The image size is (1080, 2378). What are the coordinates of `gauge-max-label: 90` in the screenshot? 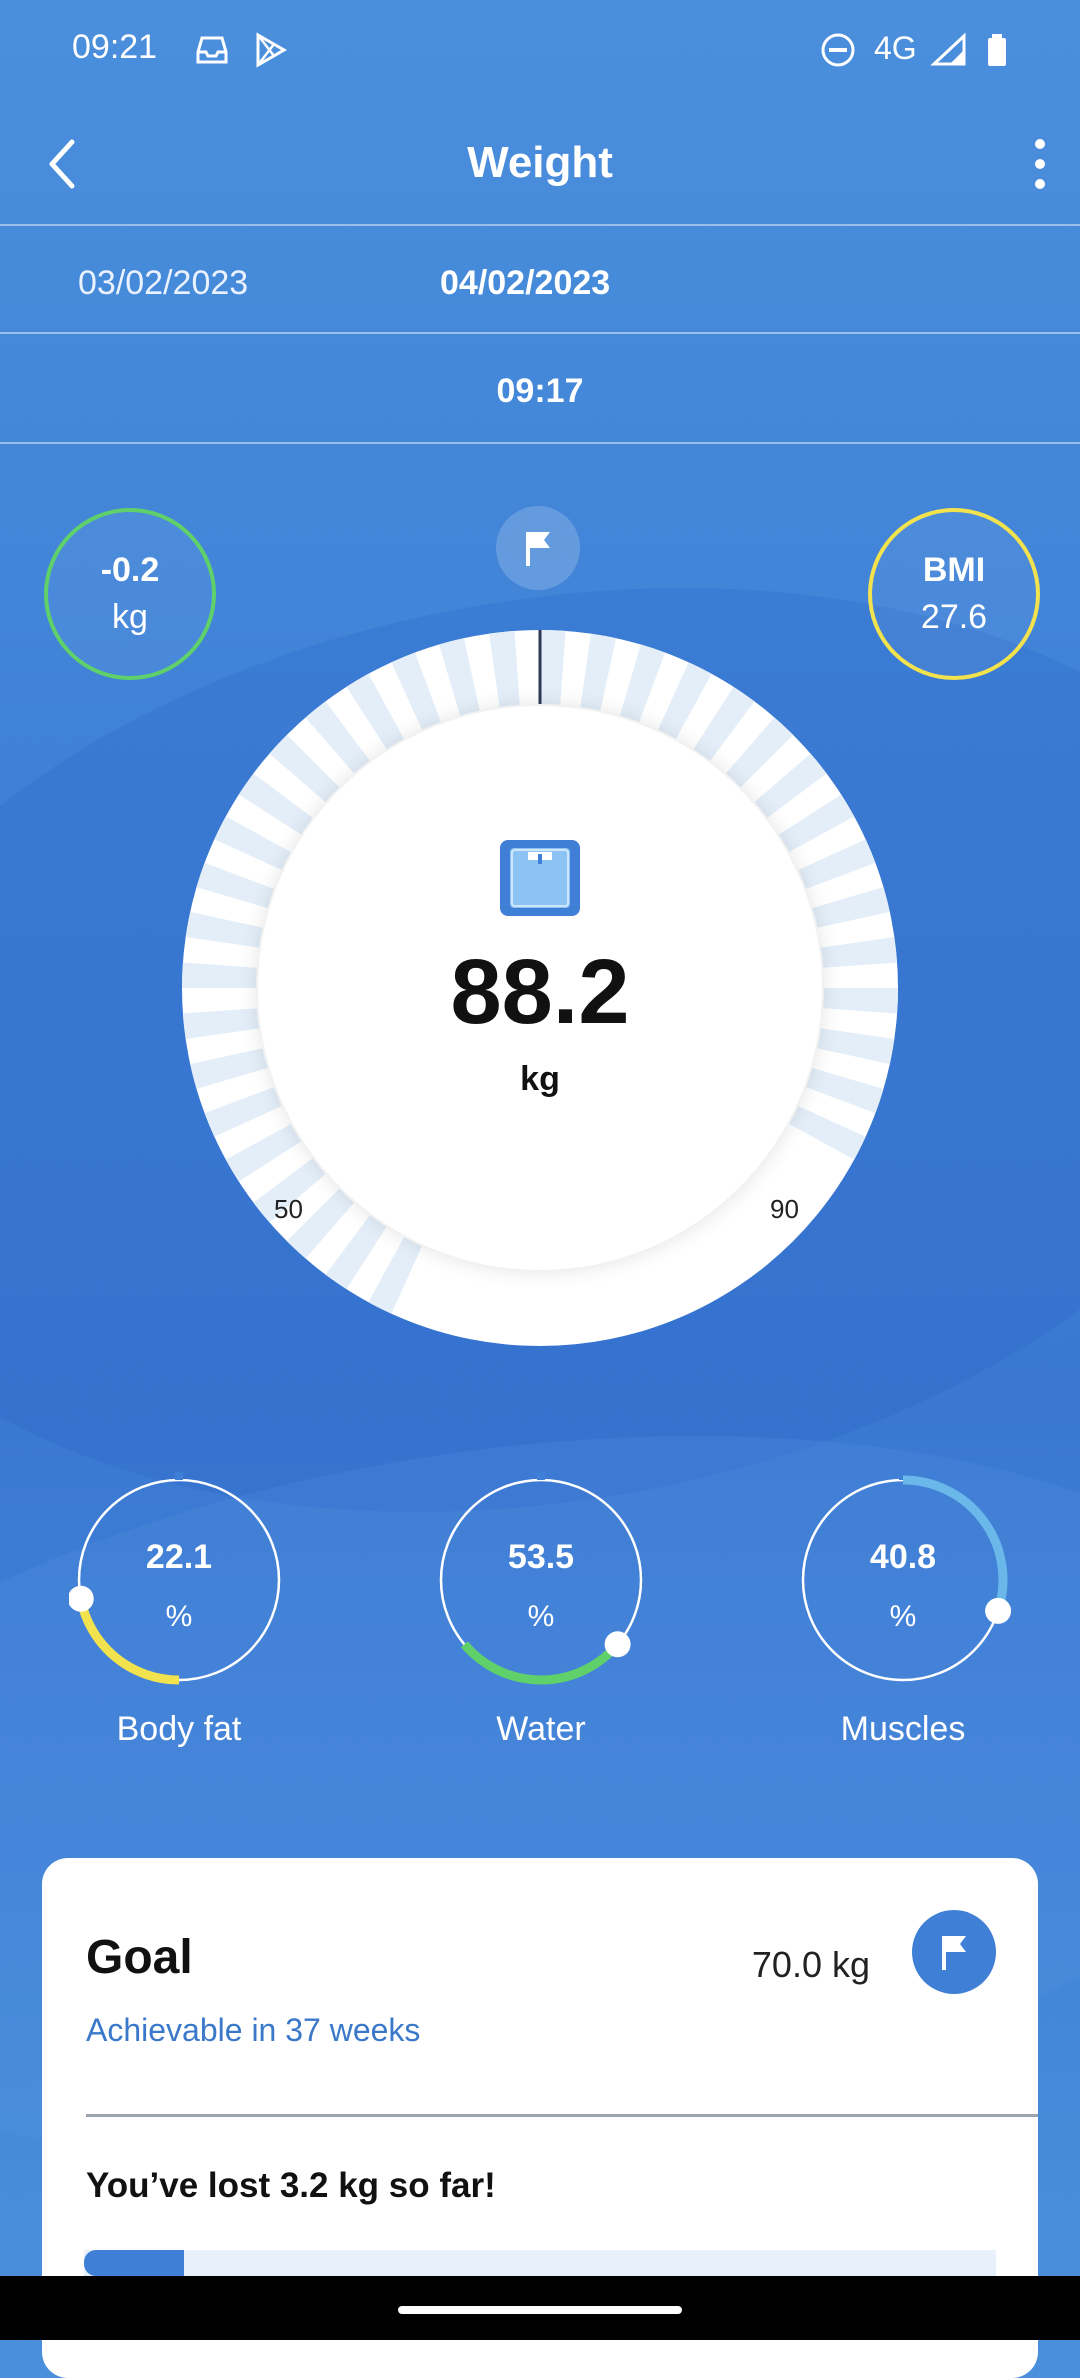 It's located at (784, 1209).